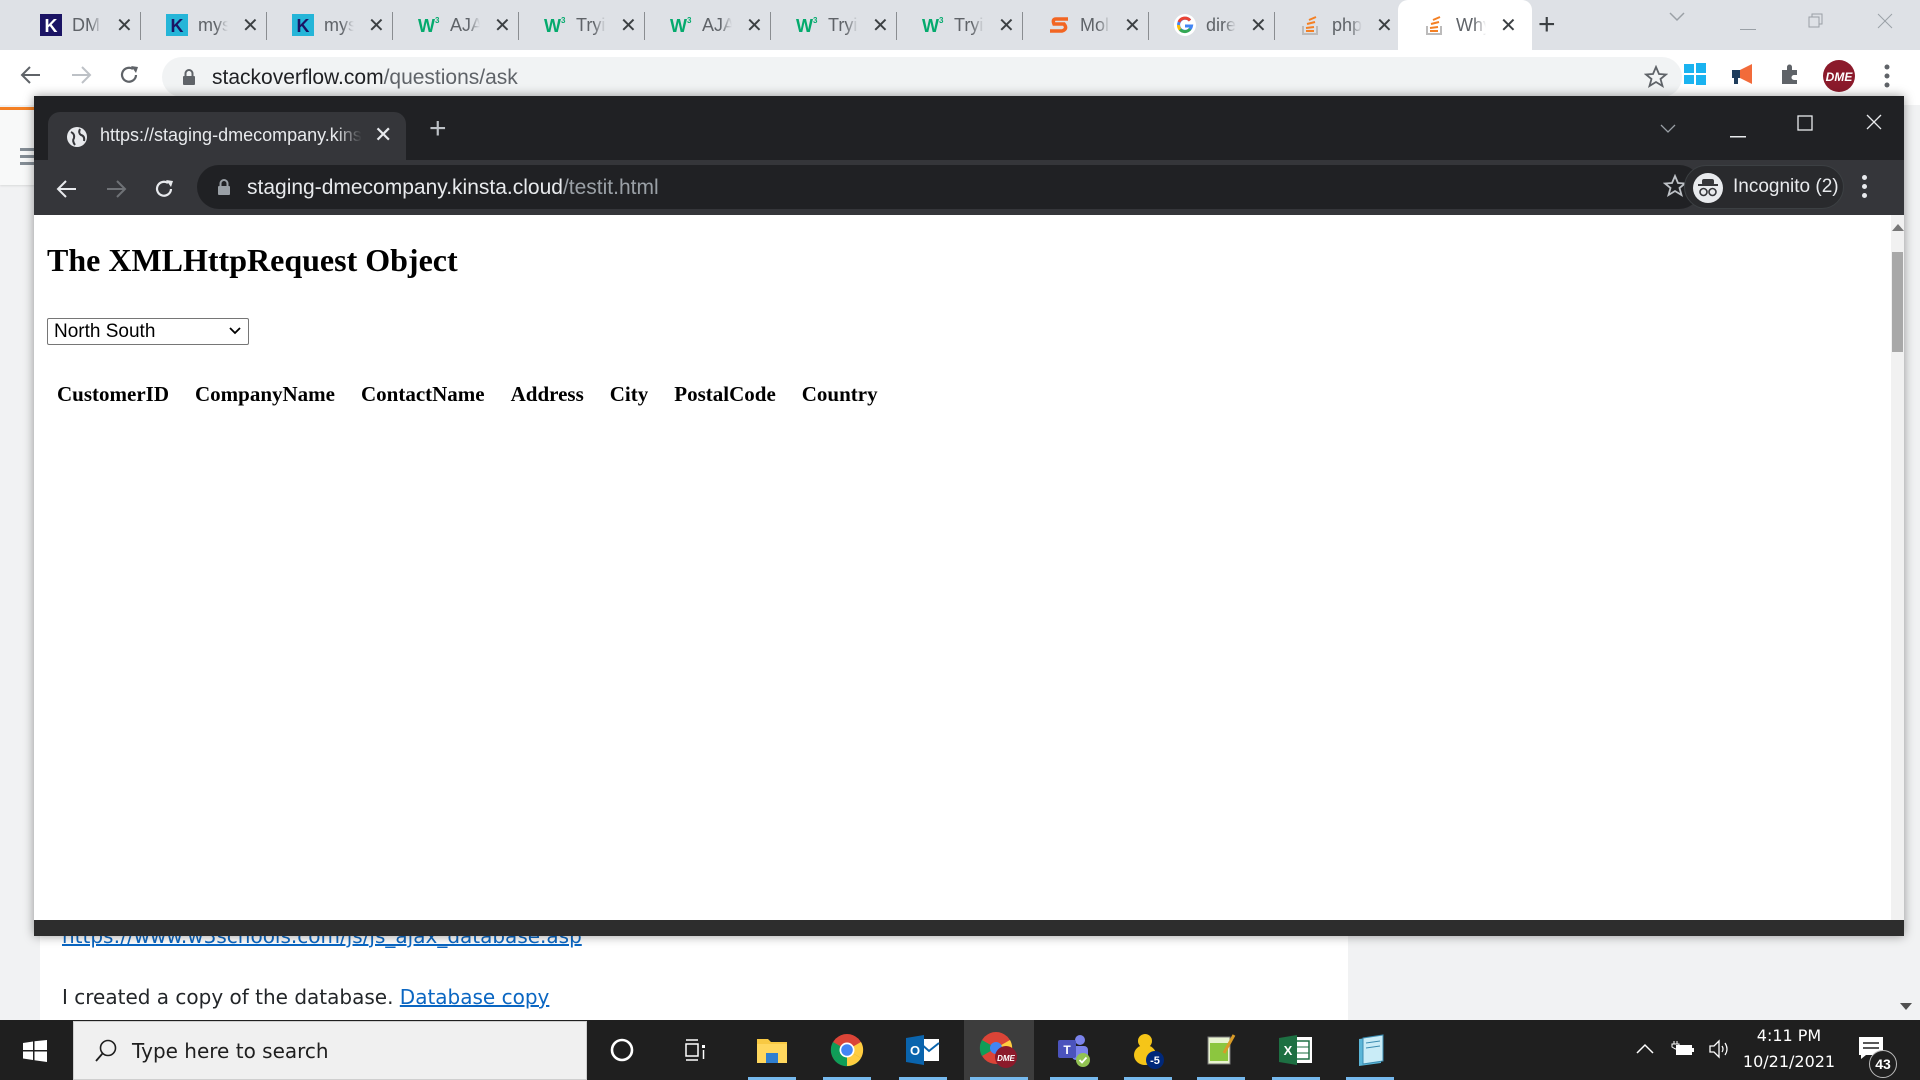 Image resolution: width=1920 pixels, height=1080 pixels. I want to click on kinsta-k-cyan-icon: K, so click(177, 25).